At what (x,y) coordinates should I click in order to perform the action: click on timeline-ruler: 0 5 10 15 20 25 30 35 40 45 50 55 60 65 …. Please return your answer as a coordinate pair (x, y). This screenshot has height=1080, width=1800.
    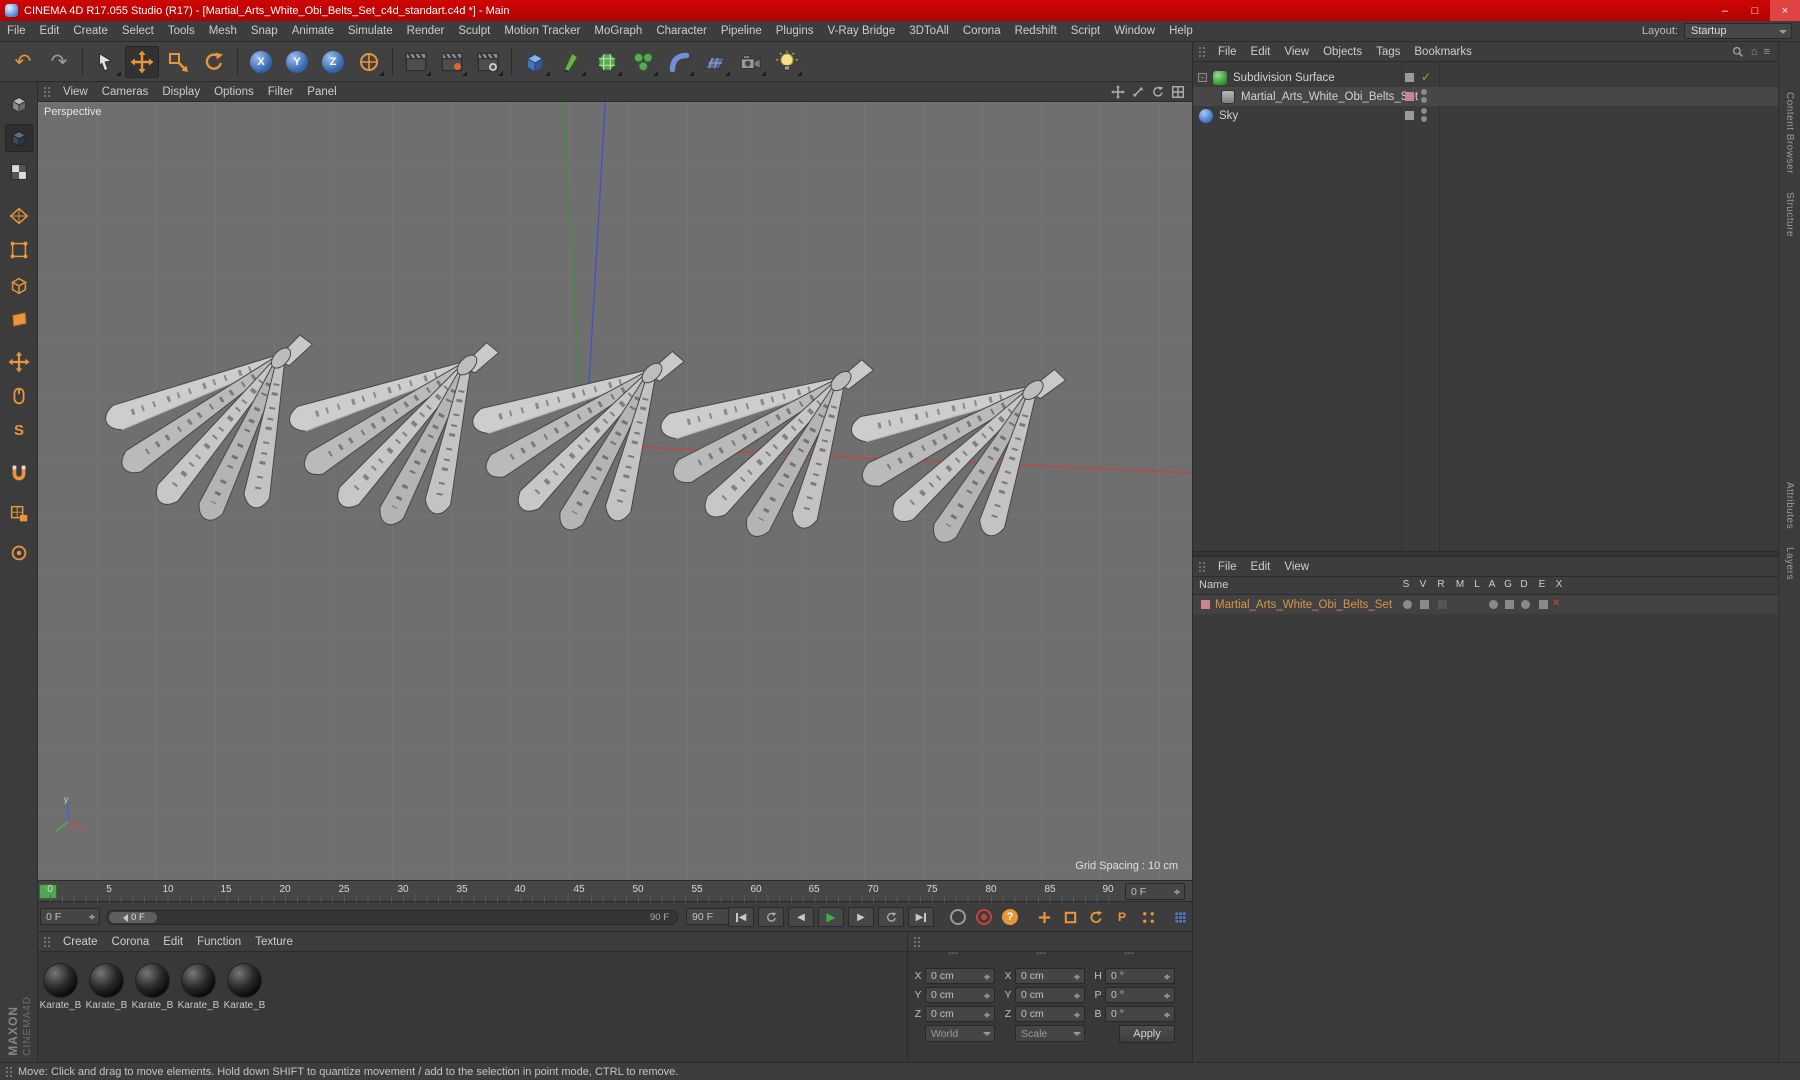
    Looking at the image, I should click on (615, 891).